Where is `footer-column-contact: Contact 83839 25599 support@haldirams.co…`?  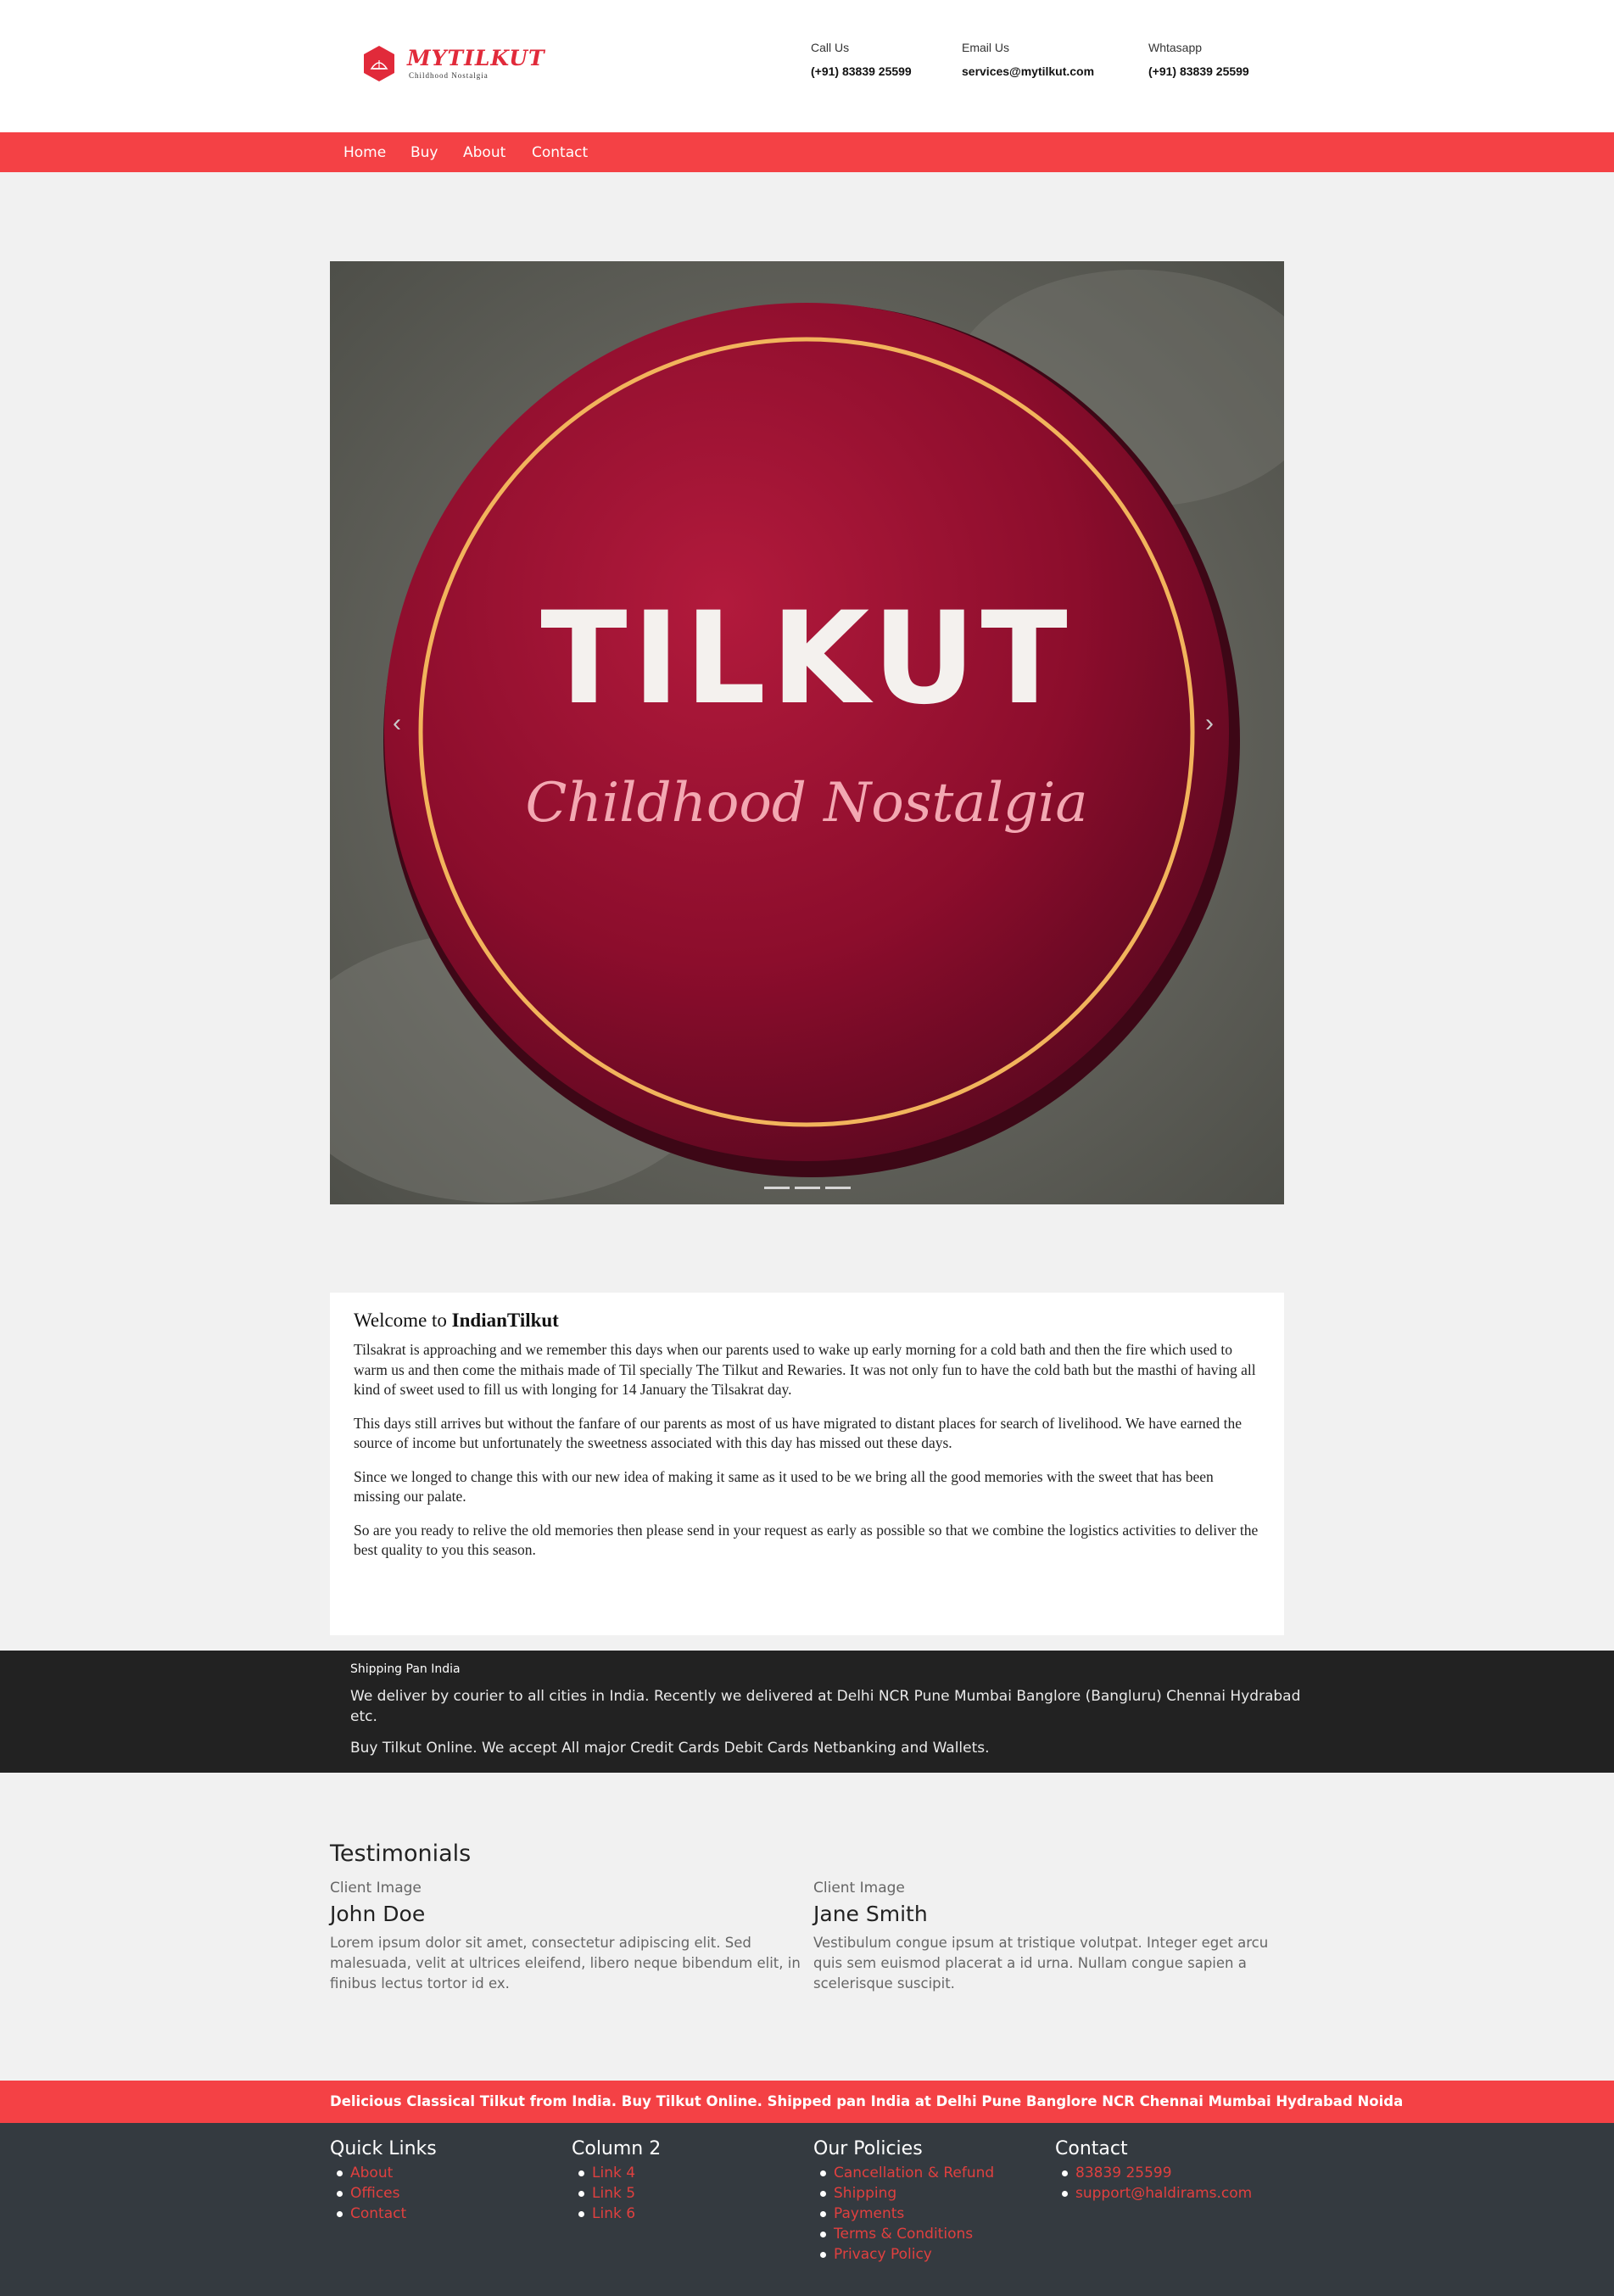 footer-column-contact: Contact 83839 25599 support@haldirams.co… is located at coordinates (1153, 2171).